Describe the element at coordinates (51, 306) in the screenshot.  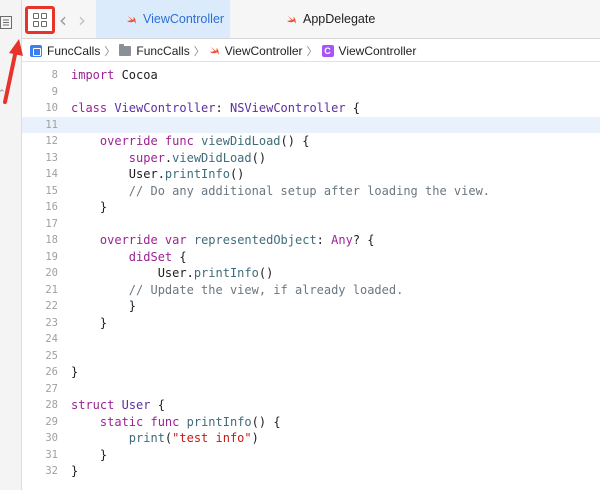
I see `line-number: 22` at that location.